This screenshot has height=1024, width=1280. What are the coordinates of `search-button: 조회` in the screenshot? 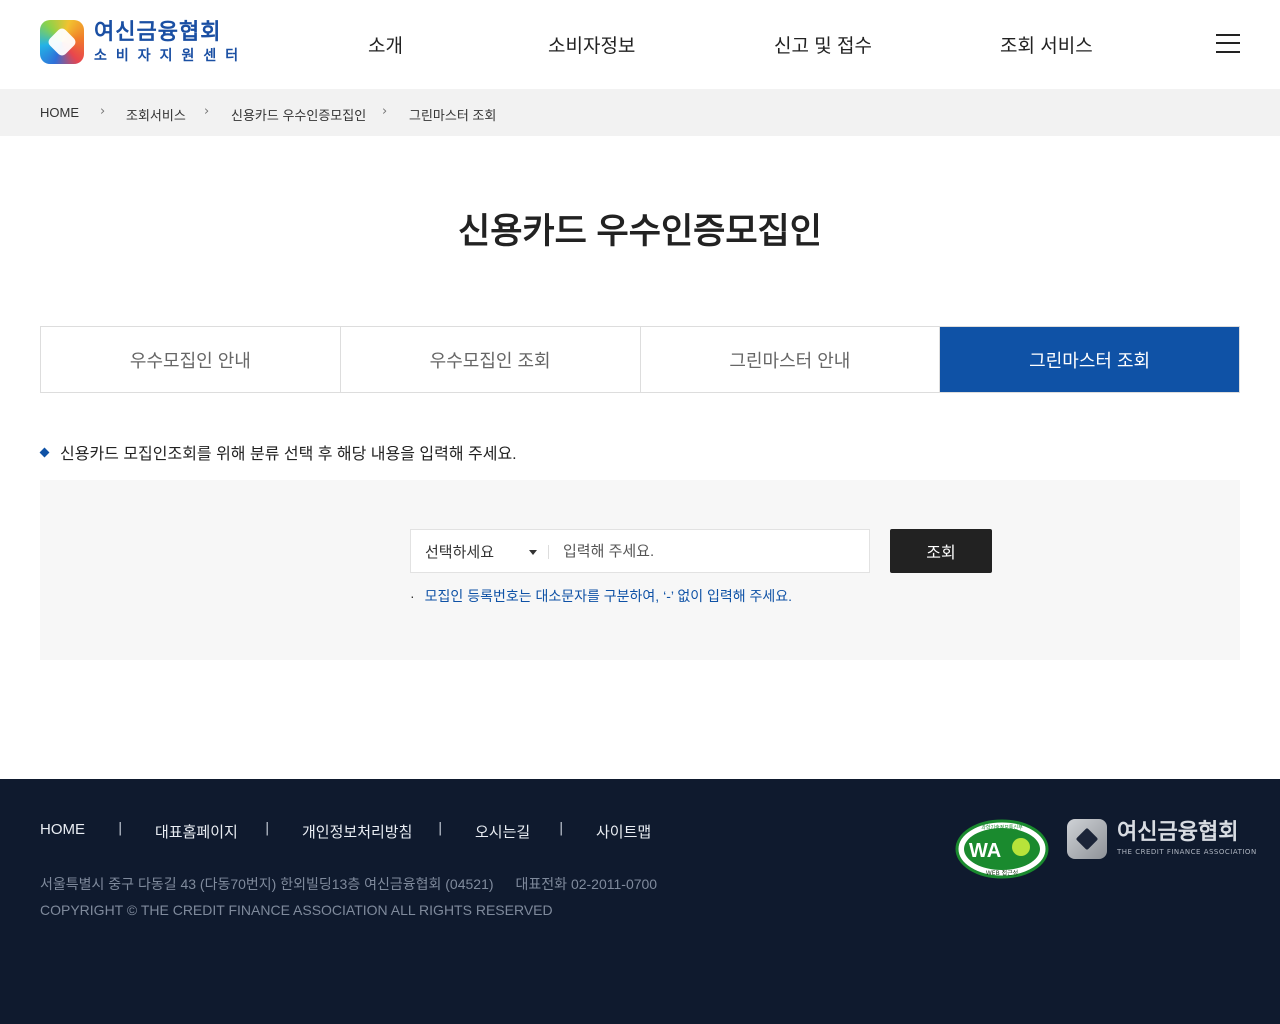 It's located at (941, 551).